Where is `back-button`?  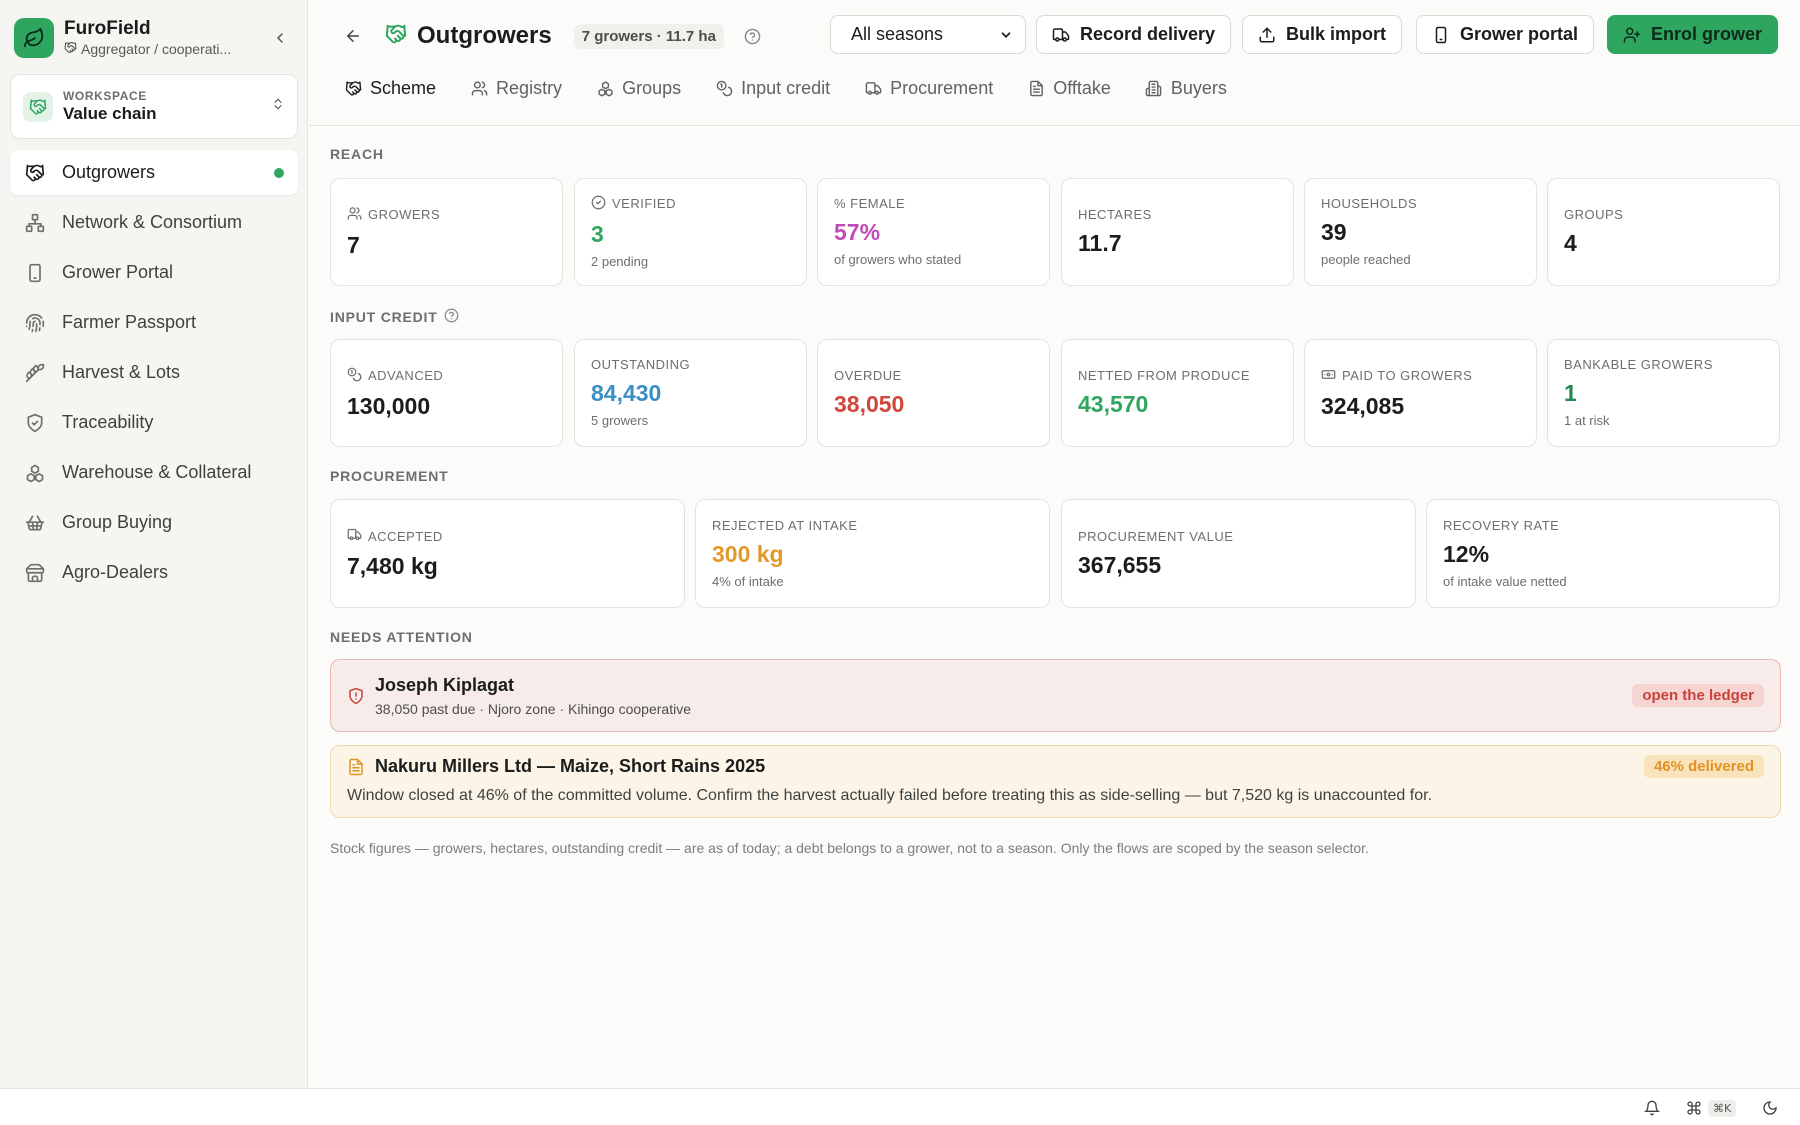 back-button is located at coordinates (353, 36).